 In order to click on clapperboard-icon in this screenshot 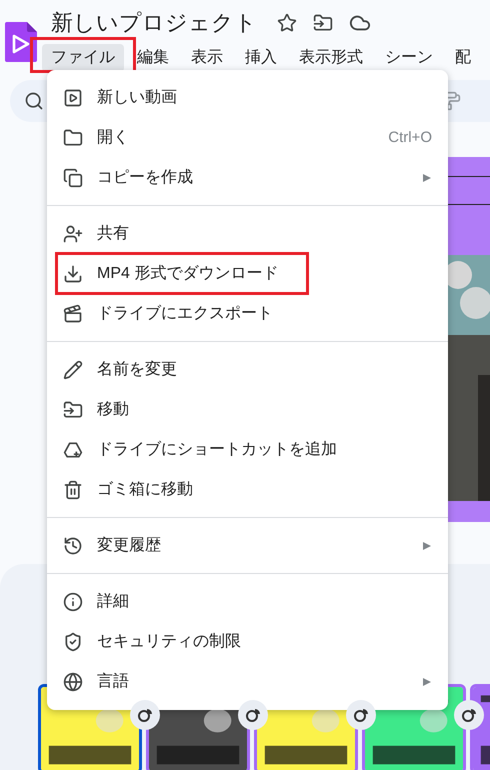, I will do `click(73, 314)`.